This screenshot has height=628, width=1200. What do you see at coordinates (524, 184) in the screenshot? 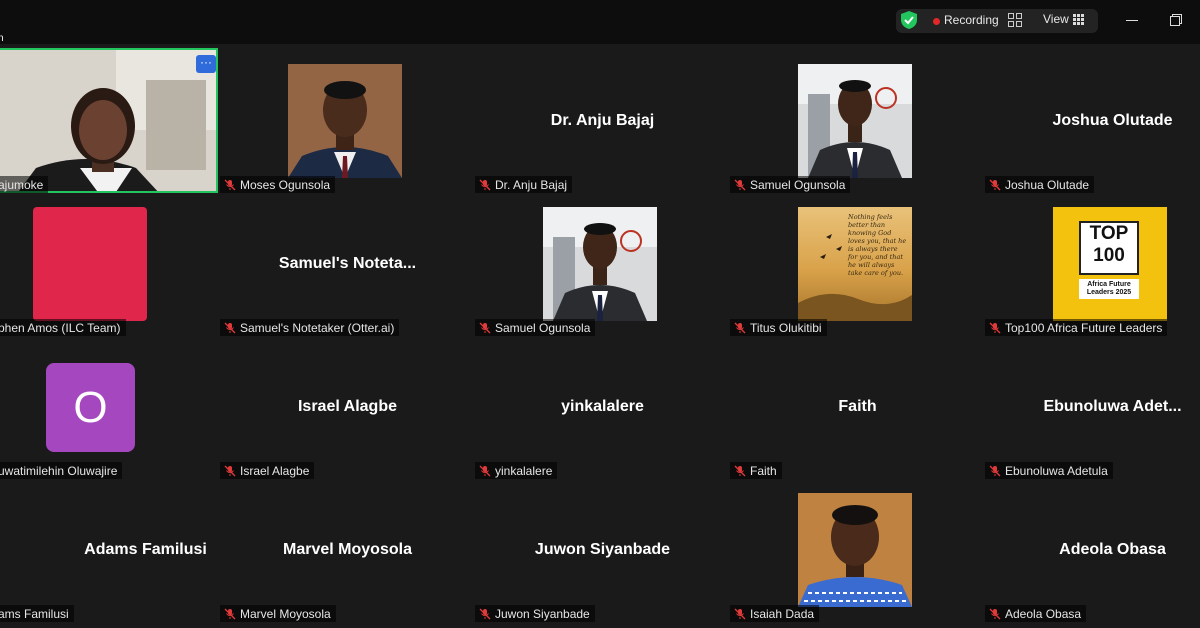
I see `participant-name-label: Dr. Anju Bajaj` at bounding box center [524, 184].